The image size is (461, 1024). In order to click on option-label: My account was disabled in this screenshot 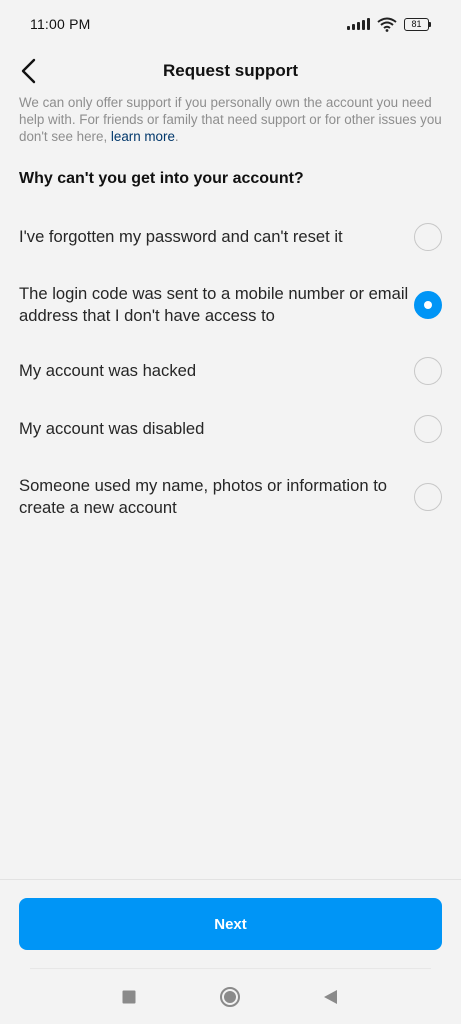, I will do `click(112, 428)`.